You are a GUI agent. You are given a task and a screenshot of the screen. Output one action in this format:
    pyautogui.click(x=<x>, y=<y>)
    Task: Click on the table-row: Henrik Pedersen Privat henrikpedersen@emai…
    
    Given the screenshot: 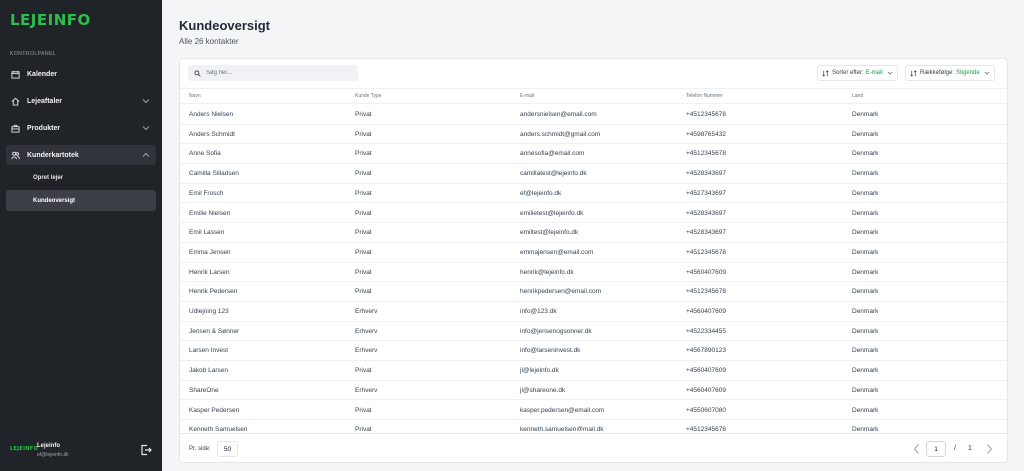 What is the action you would take?
    pyautogui.click(x=593, y=292)
    